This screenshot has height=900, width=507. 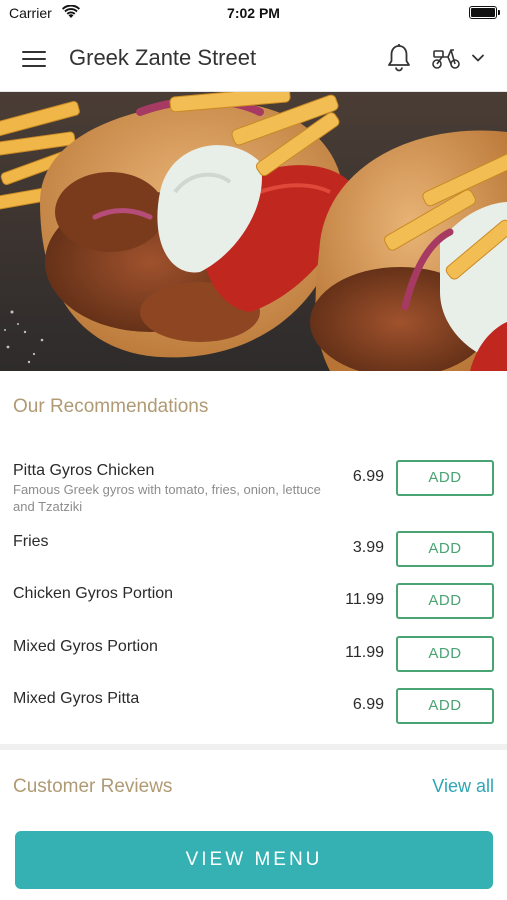 I want to click on hamburger-menu-icon, so click(x=35, y=58).